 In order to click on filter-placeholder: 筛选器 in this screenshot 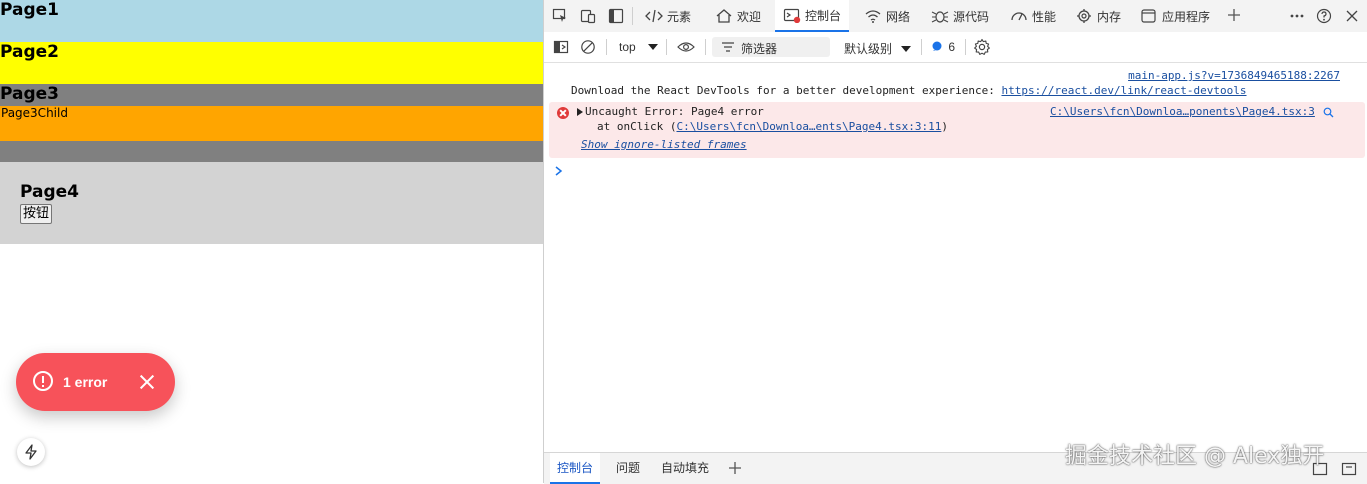, I will do `click(759, 49)`.